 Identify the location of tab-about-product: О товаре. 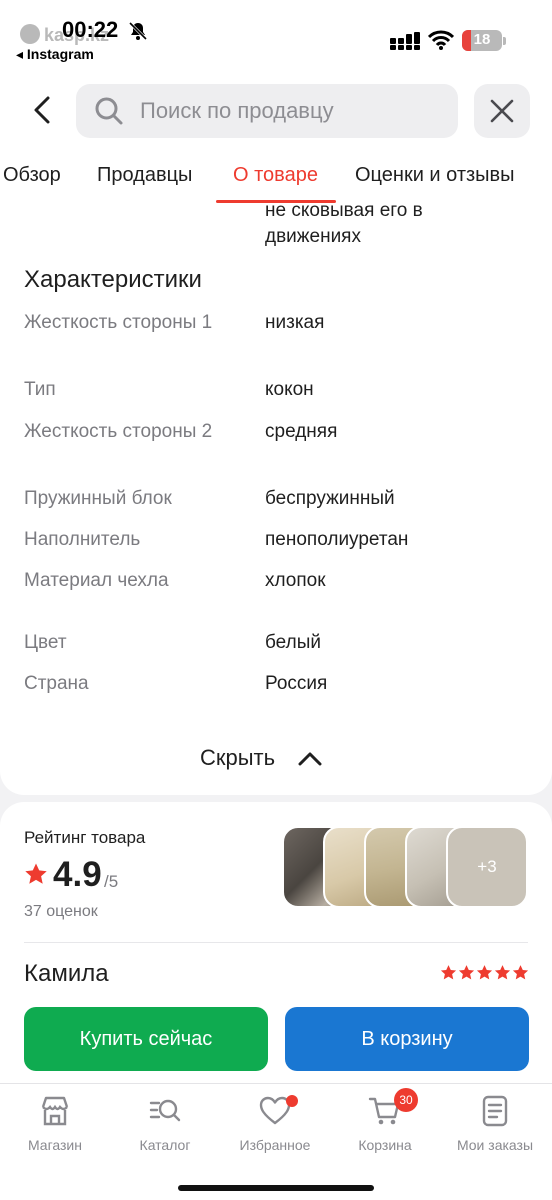
(275, 175).